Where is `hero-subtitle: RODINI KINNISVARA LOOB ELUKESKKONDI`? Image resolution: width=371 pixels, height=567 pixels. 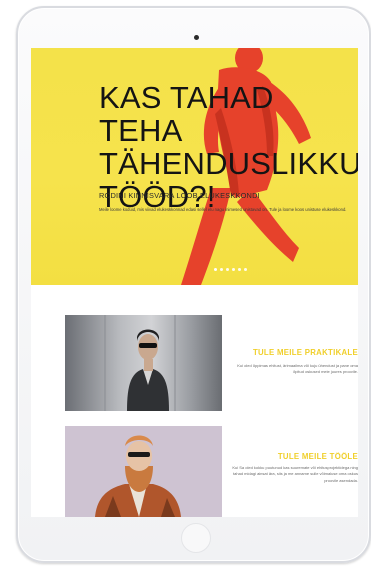
hero-subtitle: RODINI KINNISVARA LOOB ELUKESKKONDI is located at coordinates (179, 195).